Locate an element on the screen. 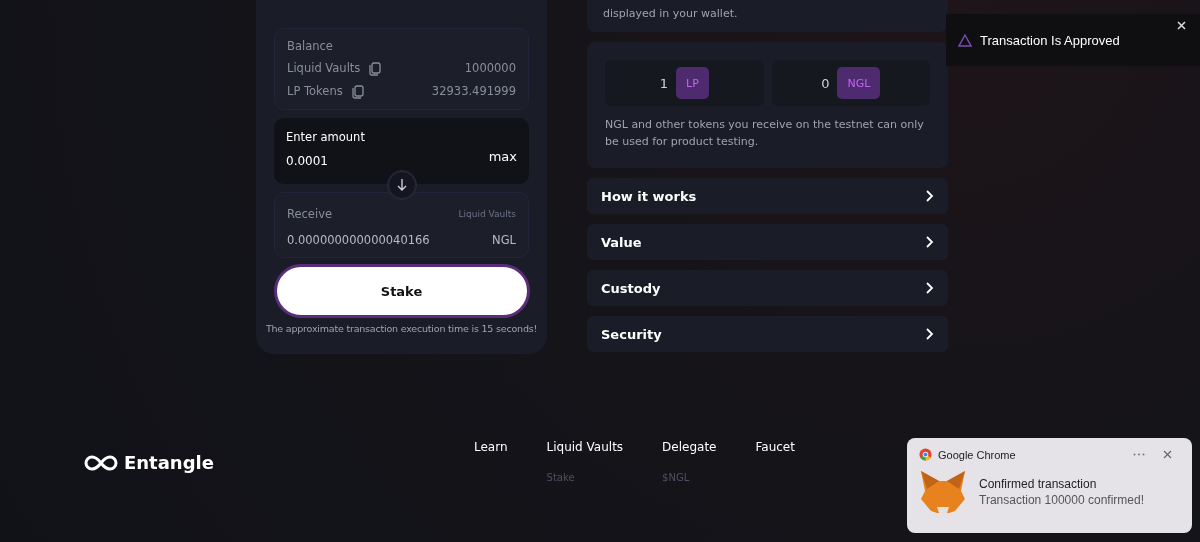 The image size is (1200, 542). amount-value: 0.0001 is located at coordinates (307, 161).